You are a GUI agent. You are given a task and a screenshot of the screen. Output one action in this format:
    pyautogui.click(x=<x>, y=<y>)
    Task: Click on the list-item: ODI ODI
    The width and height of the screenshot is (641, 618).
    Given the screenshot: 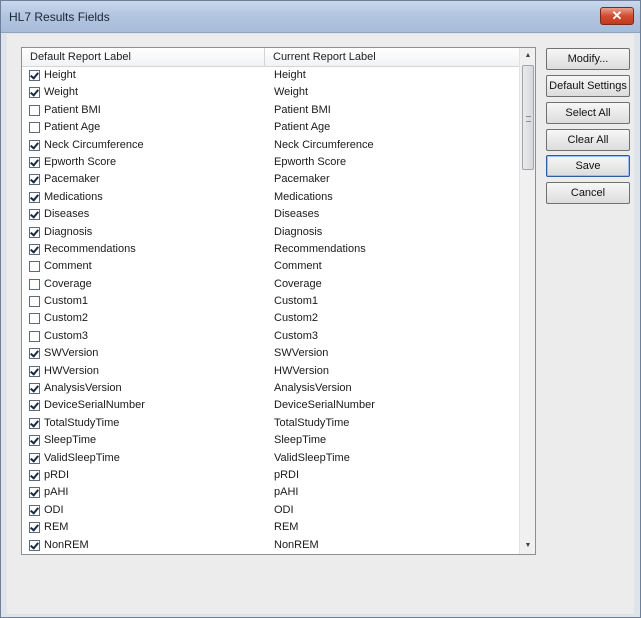 What is the action you would take?
    pyautogui.click(x=270, y=510)
    